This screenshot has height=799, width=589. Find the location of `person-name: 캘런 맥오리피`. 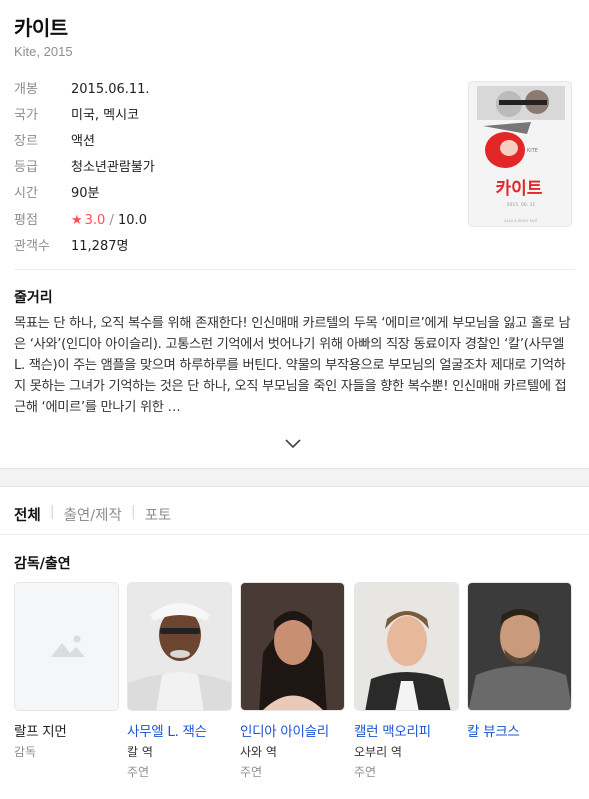

person-name: 캘런 맥오리피 is located at coordinates (406, 730).